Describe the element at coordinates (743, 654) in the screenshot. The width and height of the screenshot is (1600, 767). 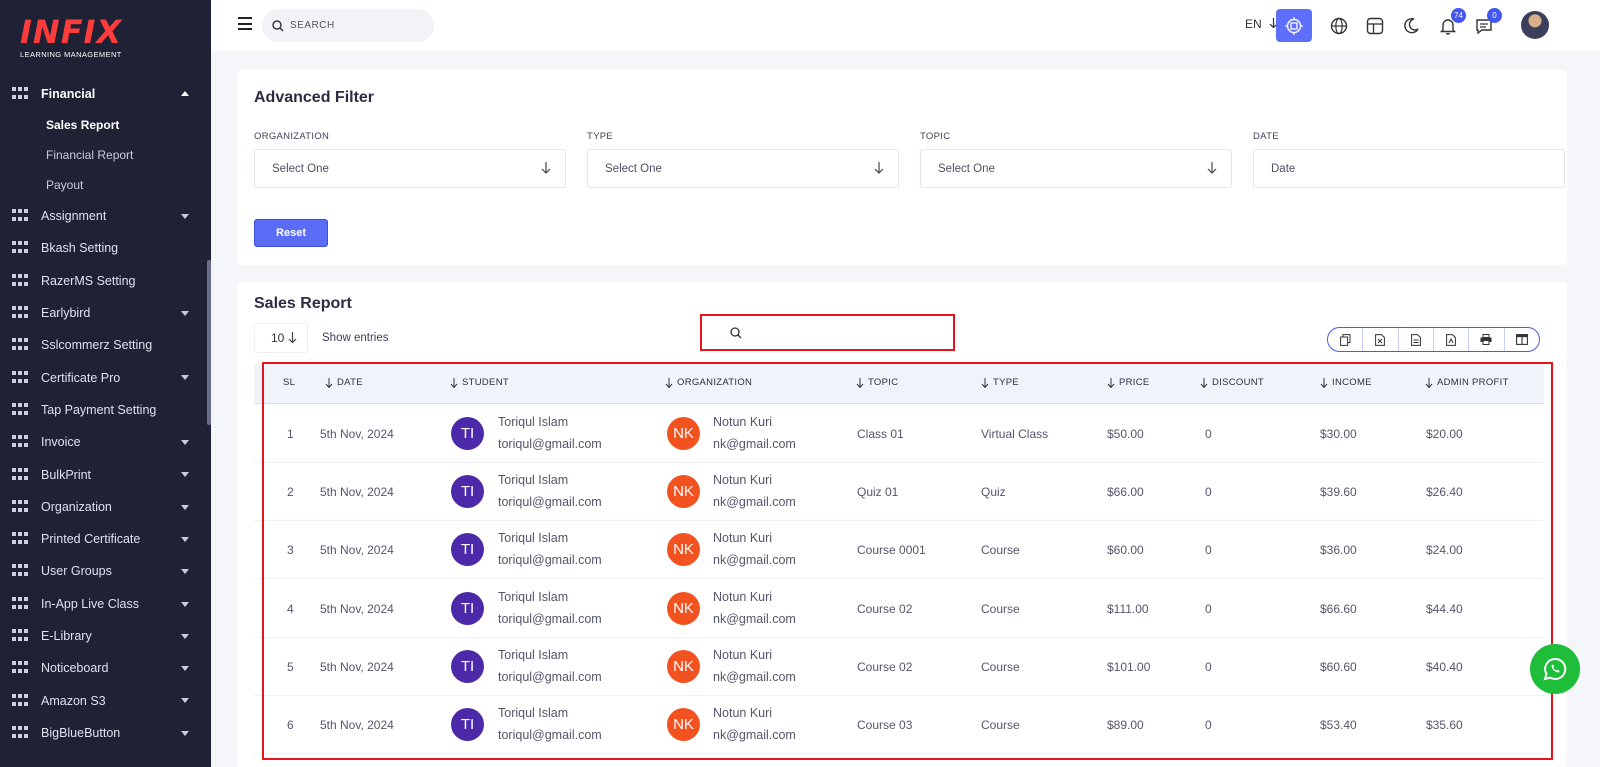
I see `organization-name: Notun Kuri` at that location.